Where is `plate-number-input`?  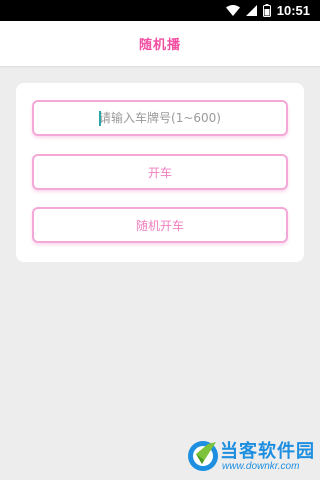 plate-number-input is located at coordinates (160, 118).